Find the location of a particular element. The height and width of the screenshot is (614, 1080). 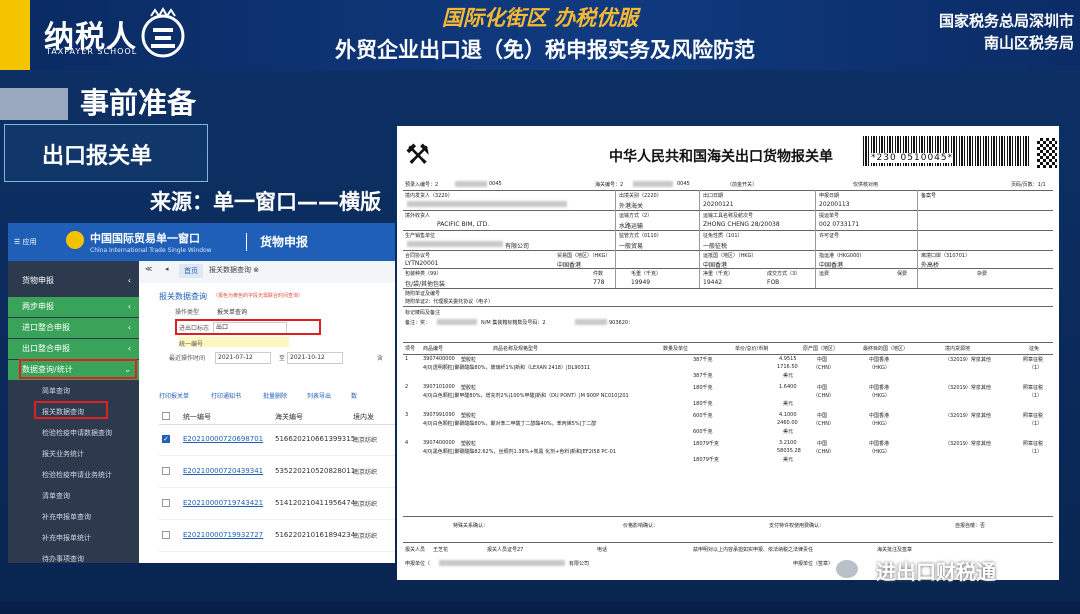

tab-home: 首页 is located at coordinates (191, 271).